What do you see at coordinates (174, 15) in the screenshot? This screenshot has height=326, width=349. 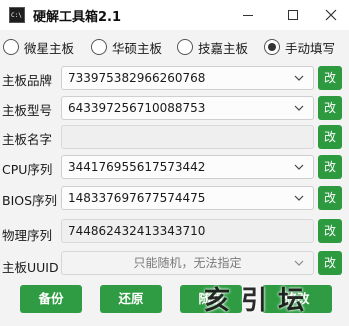 I see `title-bar: C:\ 硬解工具箱2.1` at bounding box center [174, 15].